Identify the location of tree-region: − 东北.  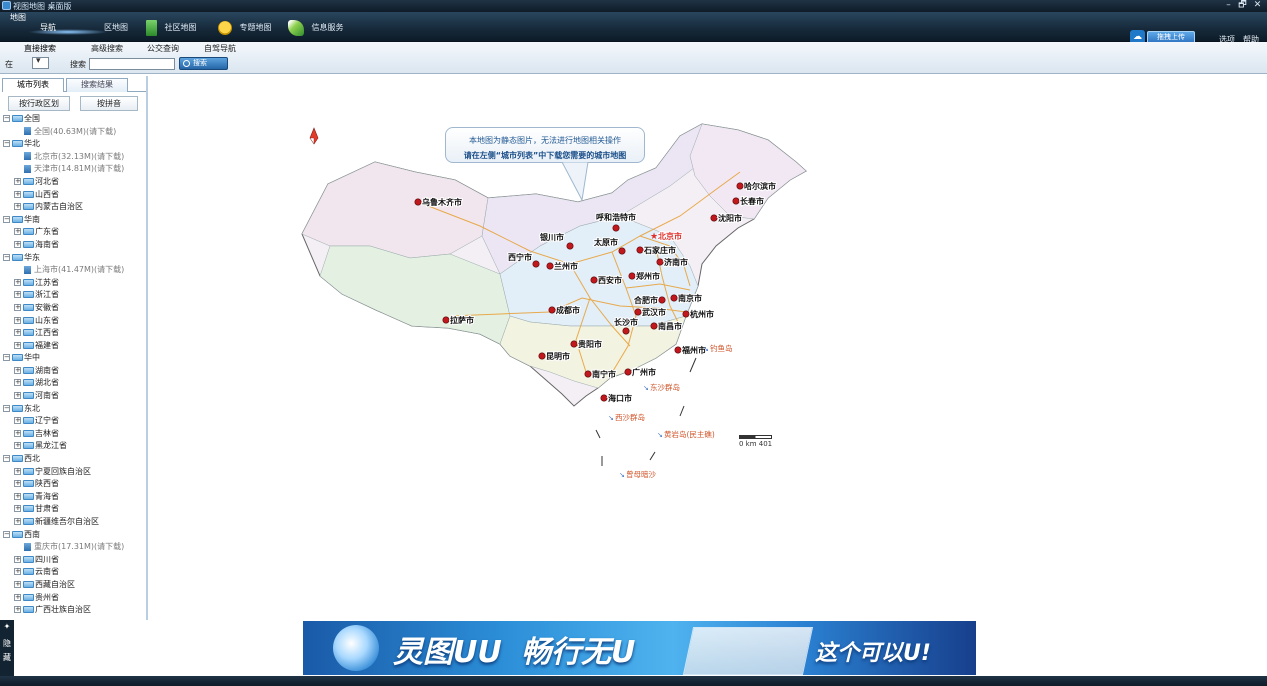
(74, 409).